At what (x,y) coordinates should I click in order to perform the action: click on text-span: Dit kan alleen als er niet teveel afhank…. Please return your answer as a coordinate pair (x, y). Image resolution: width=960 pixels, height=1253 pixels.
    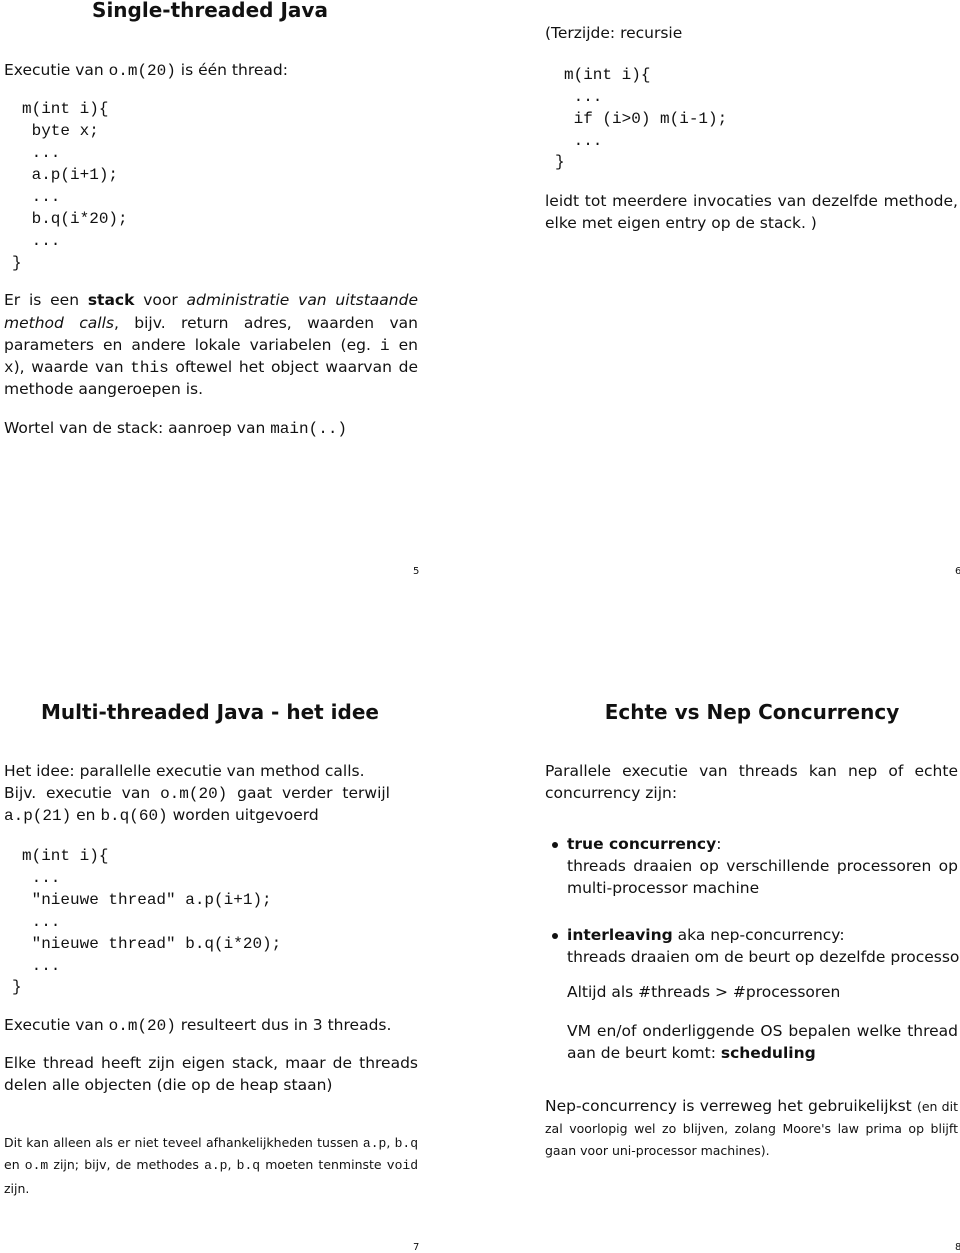
    Looking at the image, I should click on (183, 1142).